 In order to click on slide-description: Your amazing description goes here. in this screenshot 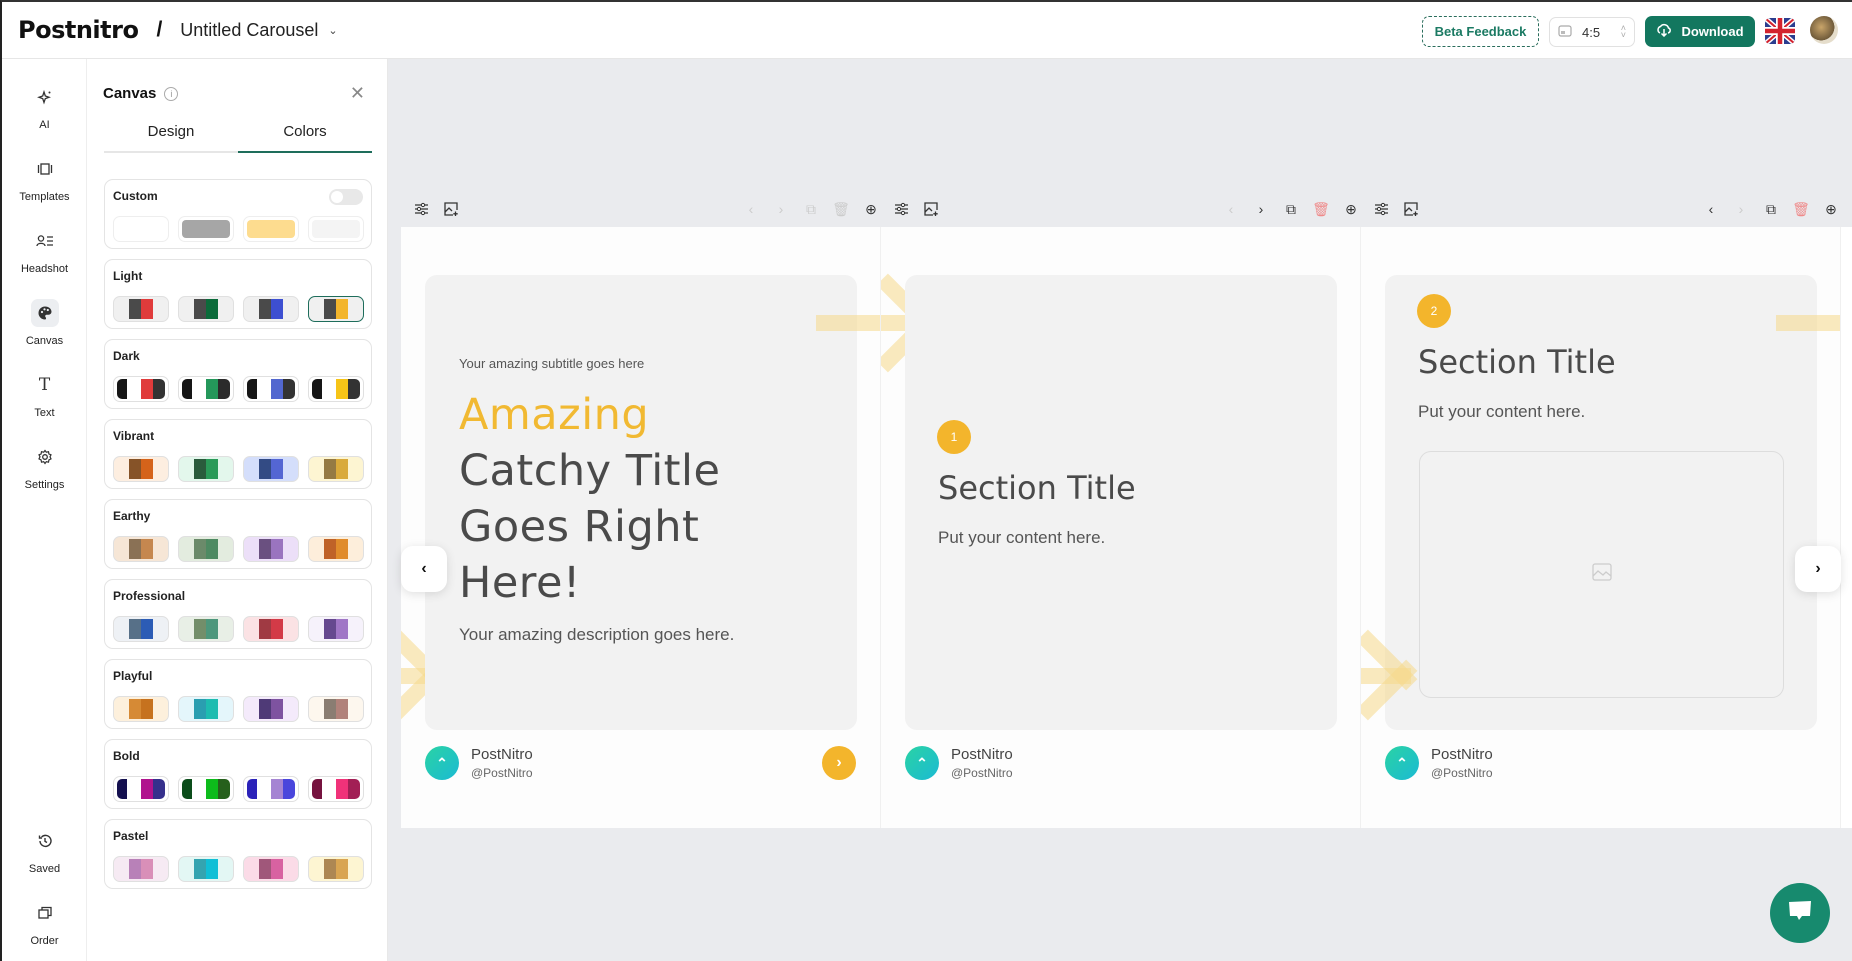, I will do `click(596, 635)`.